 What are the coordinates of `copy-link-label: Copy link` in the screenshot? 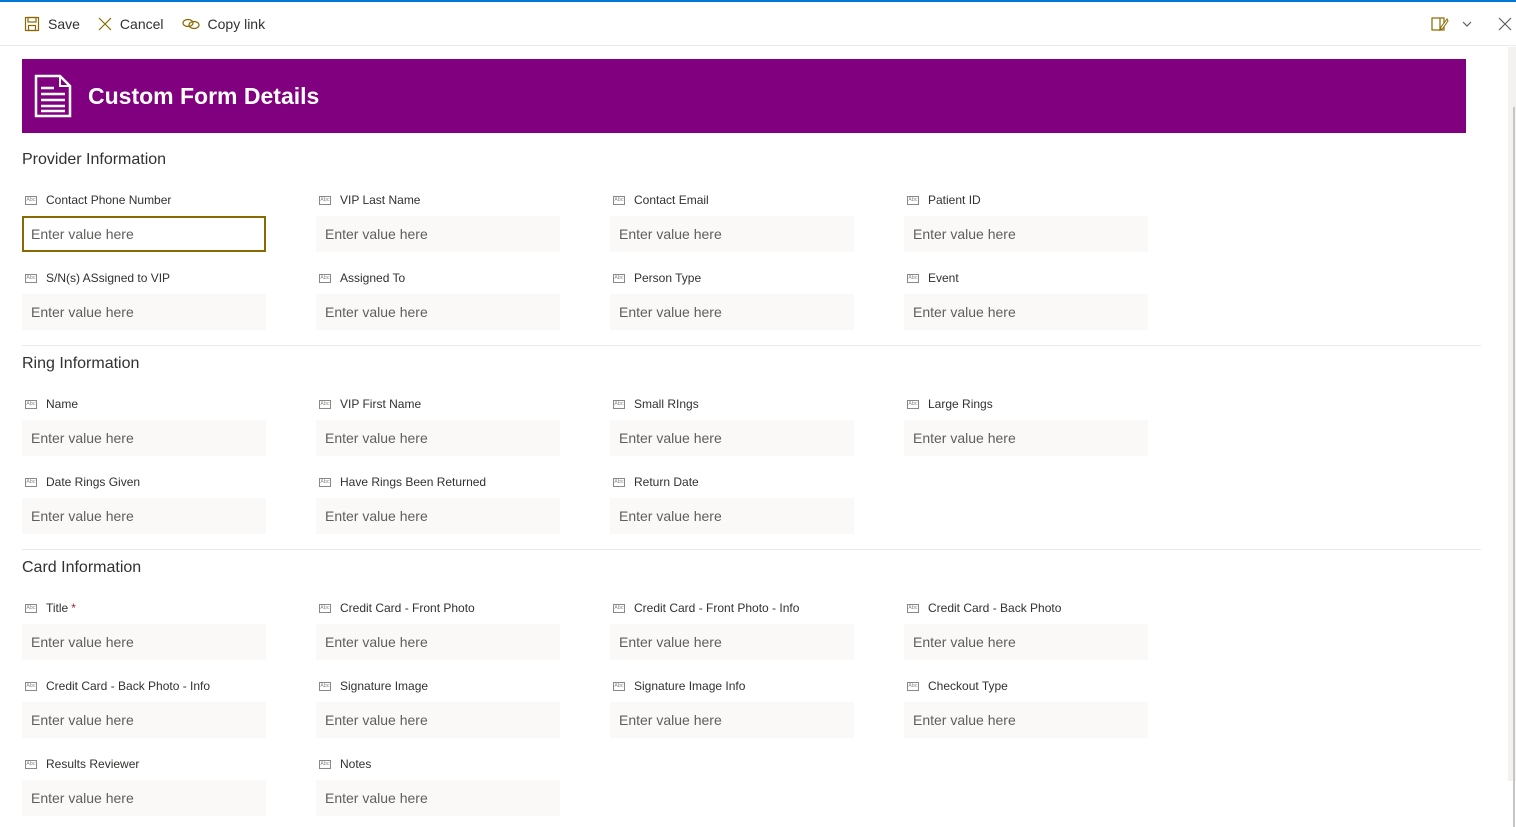 It's located at (236, 23).